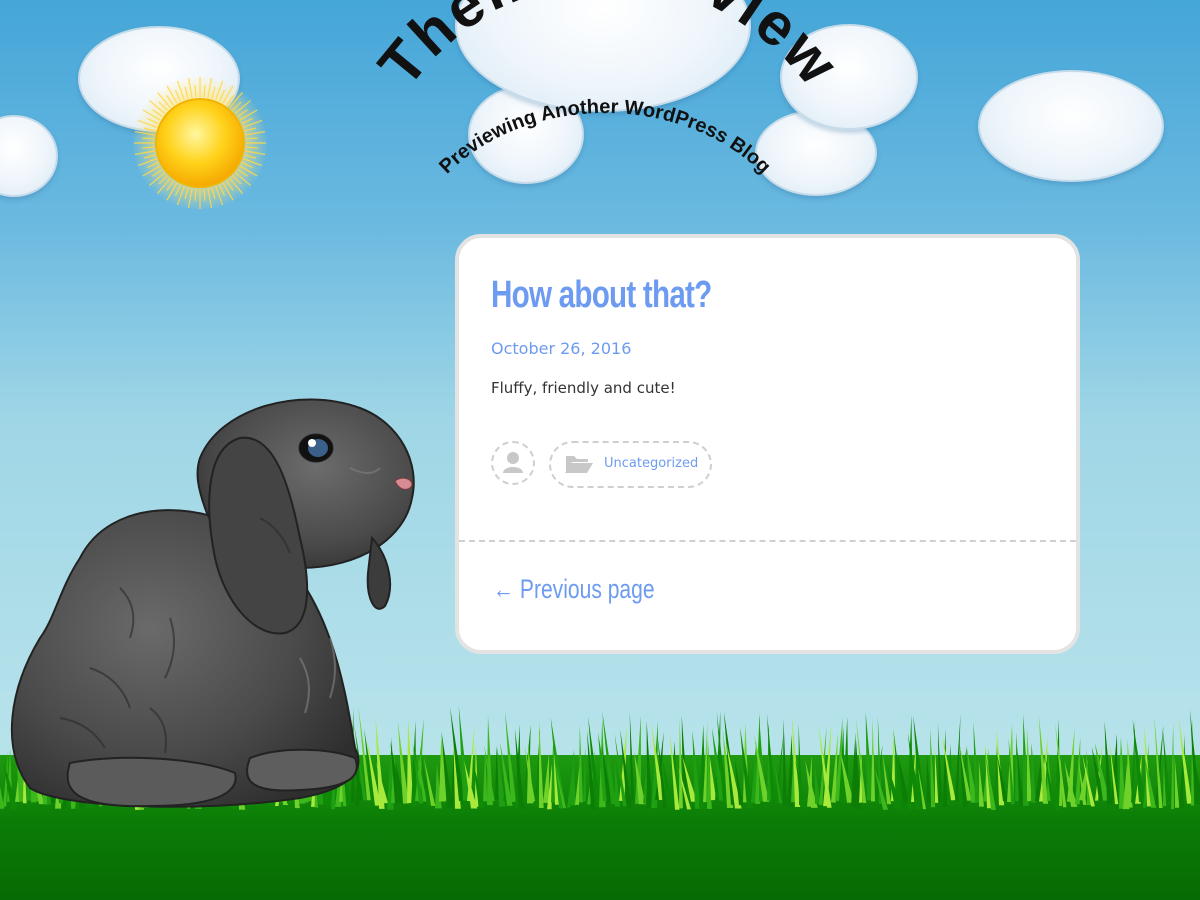 This screenshot has width=1200, height=900. Describe the element at coordinates (583, 388) in the screenshot. I see `post-excerpt: Fluffy, friendly and cute!` at that location.